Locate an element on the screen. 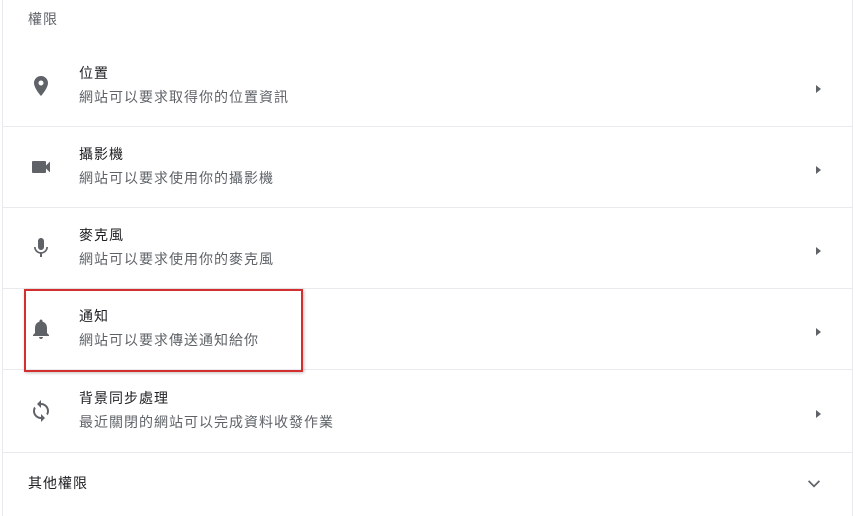 This screenshot has height=516, width=855. additional-permissions-label: 其他權限 is located at coordinates (58, 484).